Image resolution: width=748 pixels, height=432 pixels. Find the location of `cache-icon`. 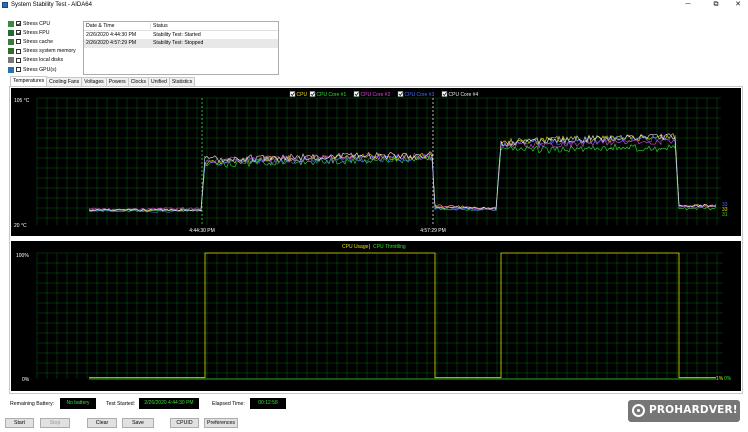

cache-icon is located at coordinates (11, 41).